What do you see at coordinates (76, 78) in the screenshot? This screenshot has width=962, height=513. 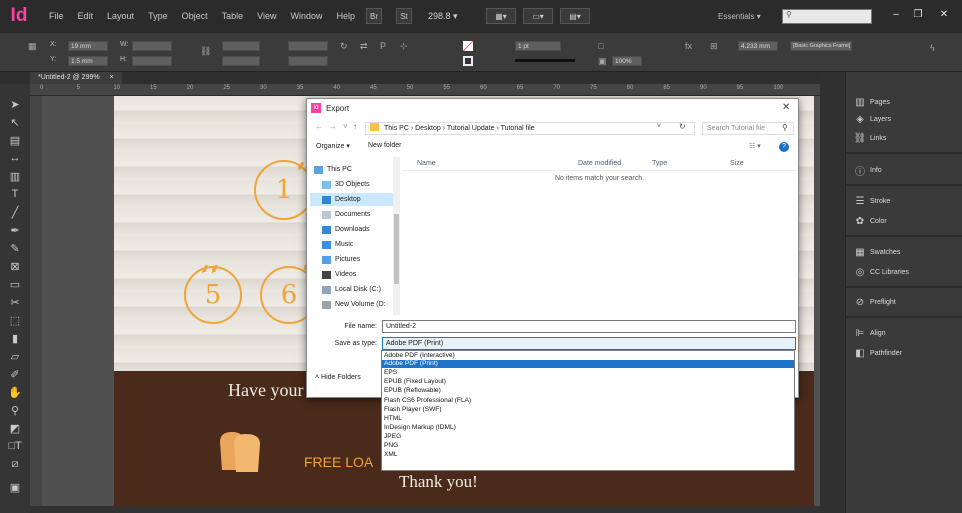 I see `document-tab: *Untitled-2 @ 299% ×` at bounding box center [76, 78].